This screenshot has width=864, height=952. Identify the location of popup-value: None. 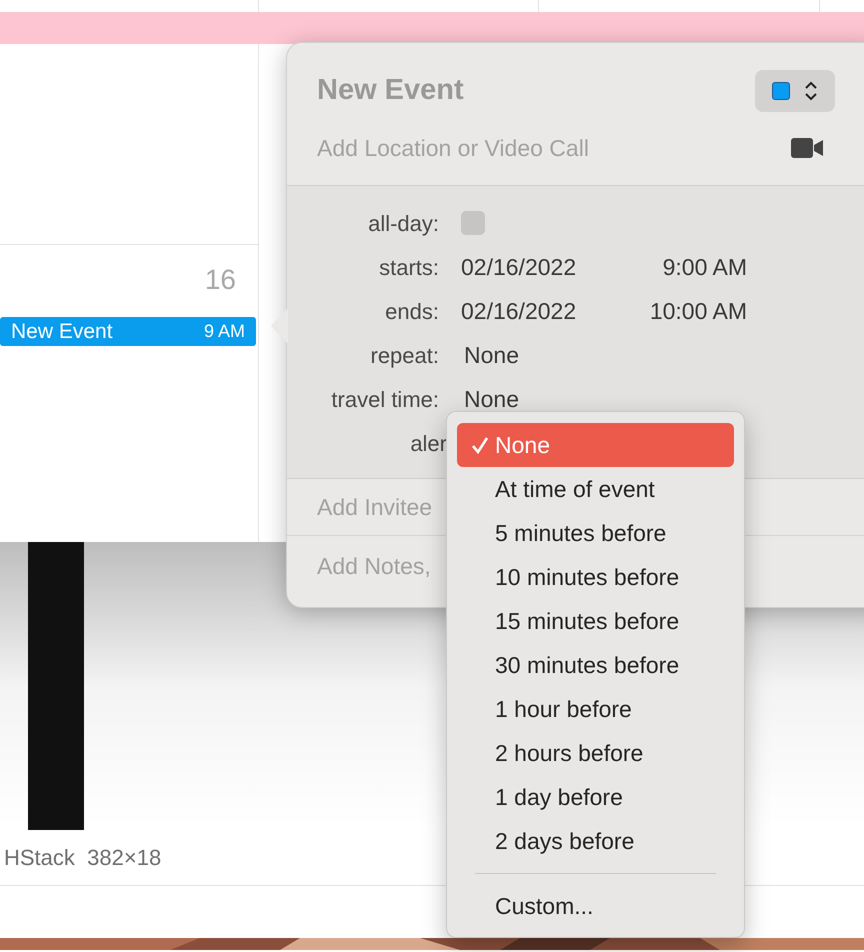
(490, 355).